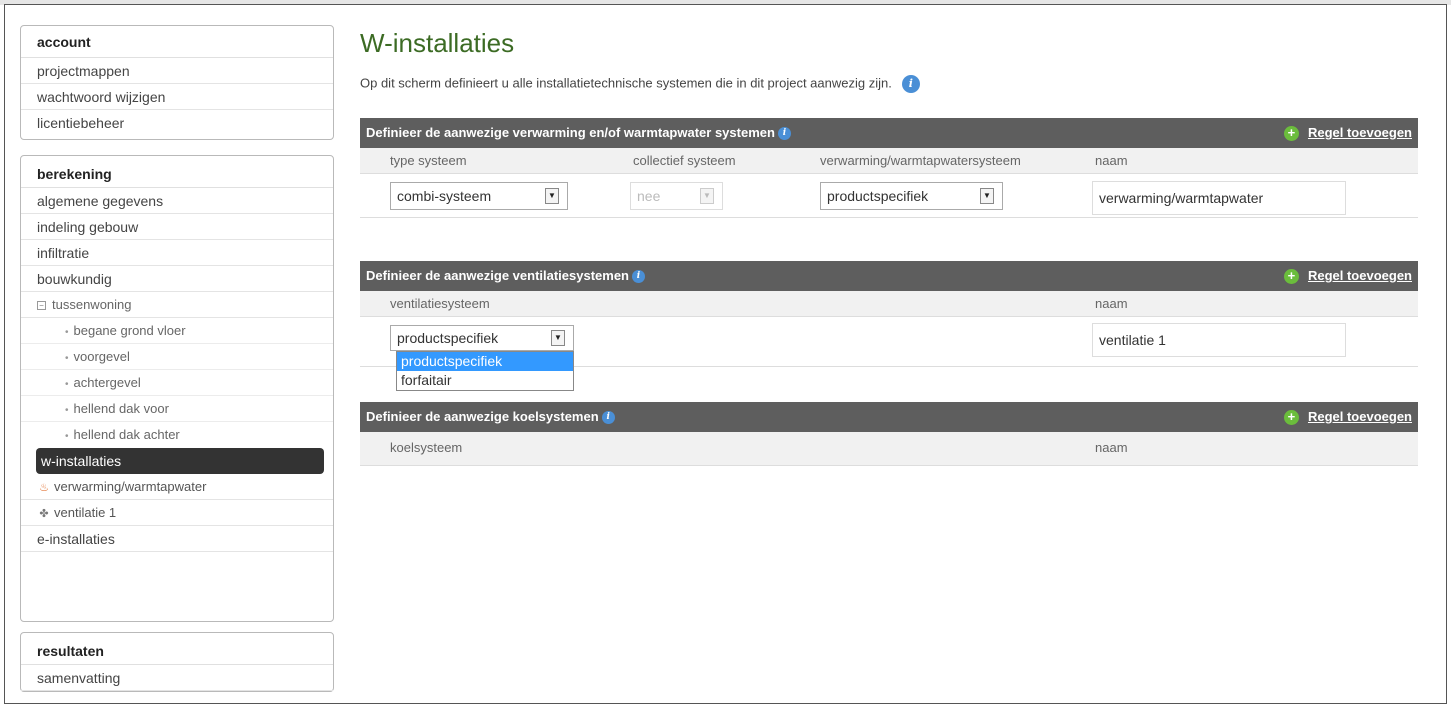  I want to click on cooling-column-headers: koelsysteem naam, so click(889, 449).